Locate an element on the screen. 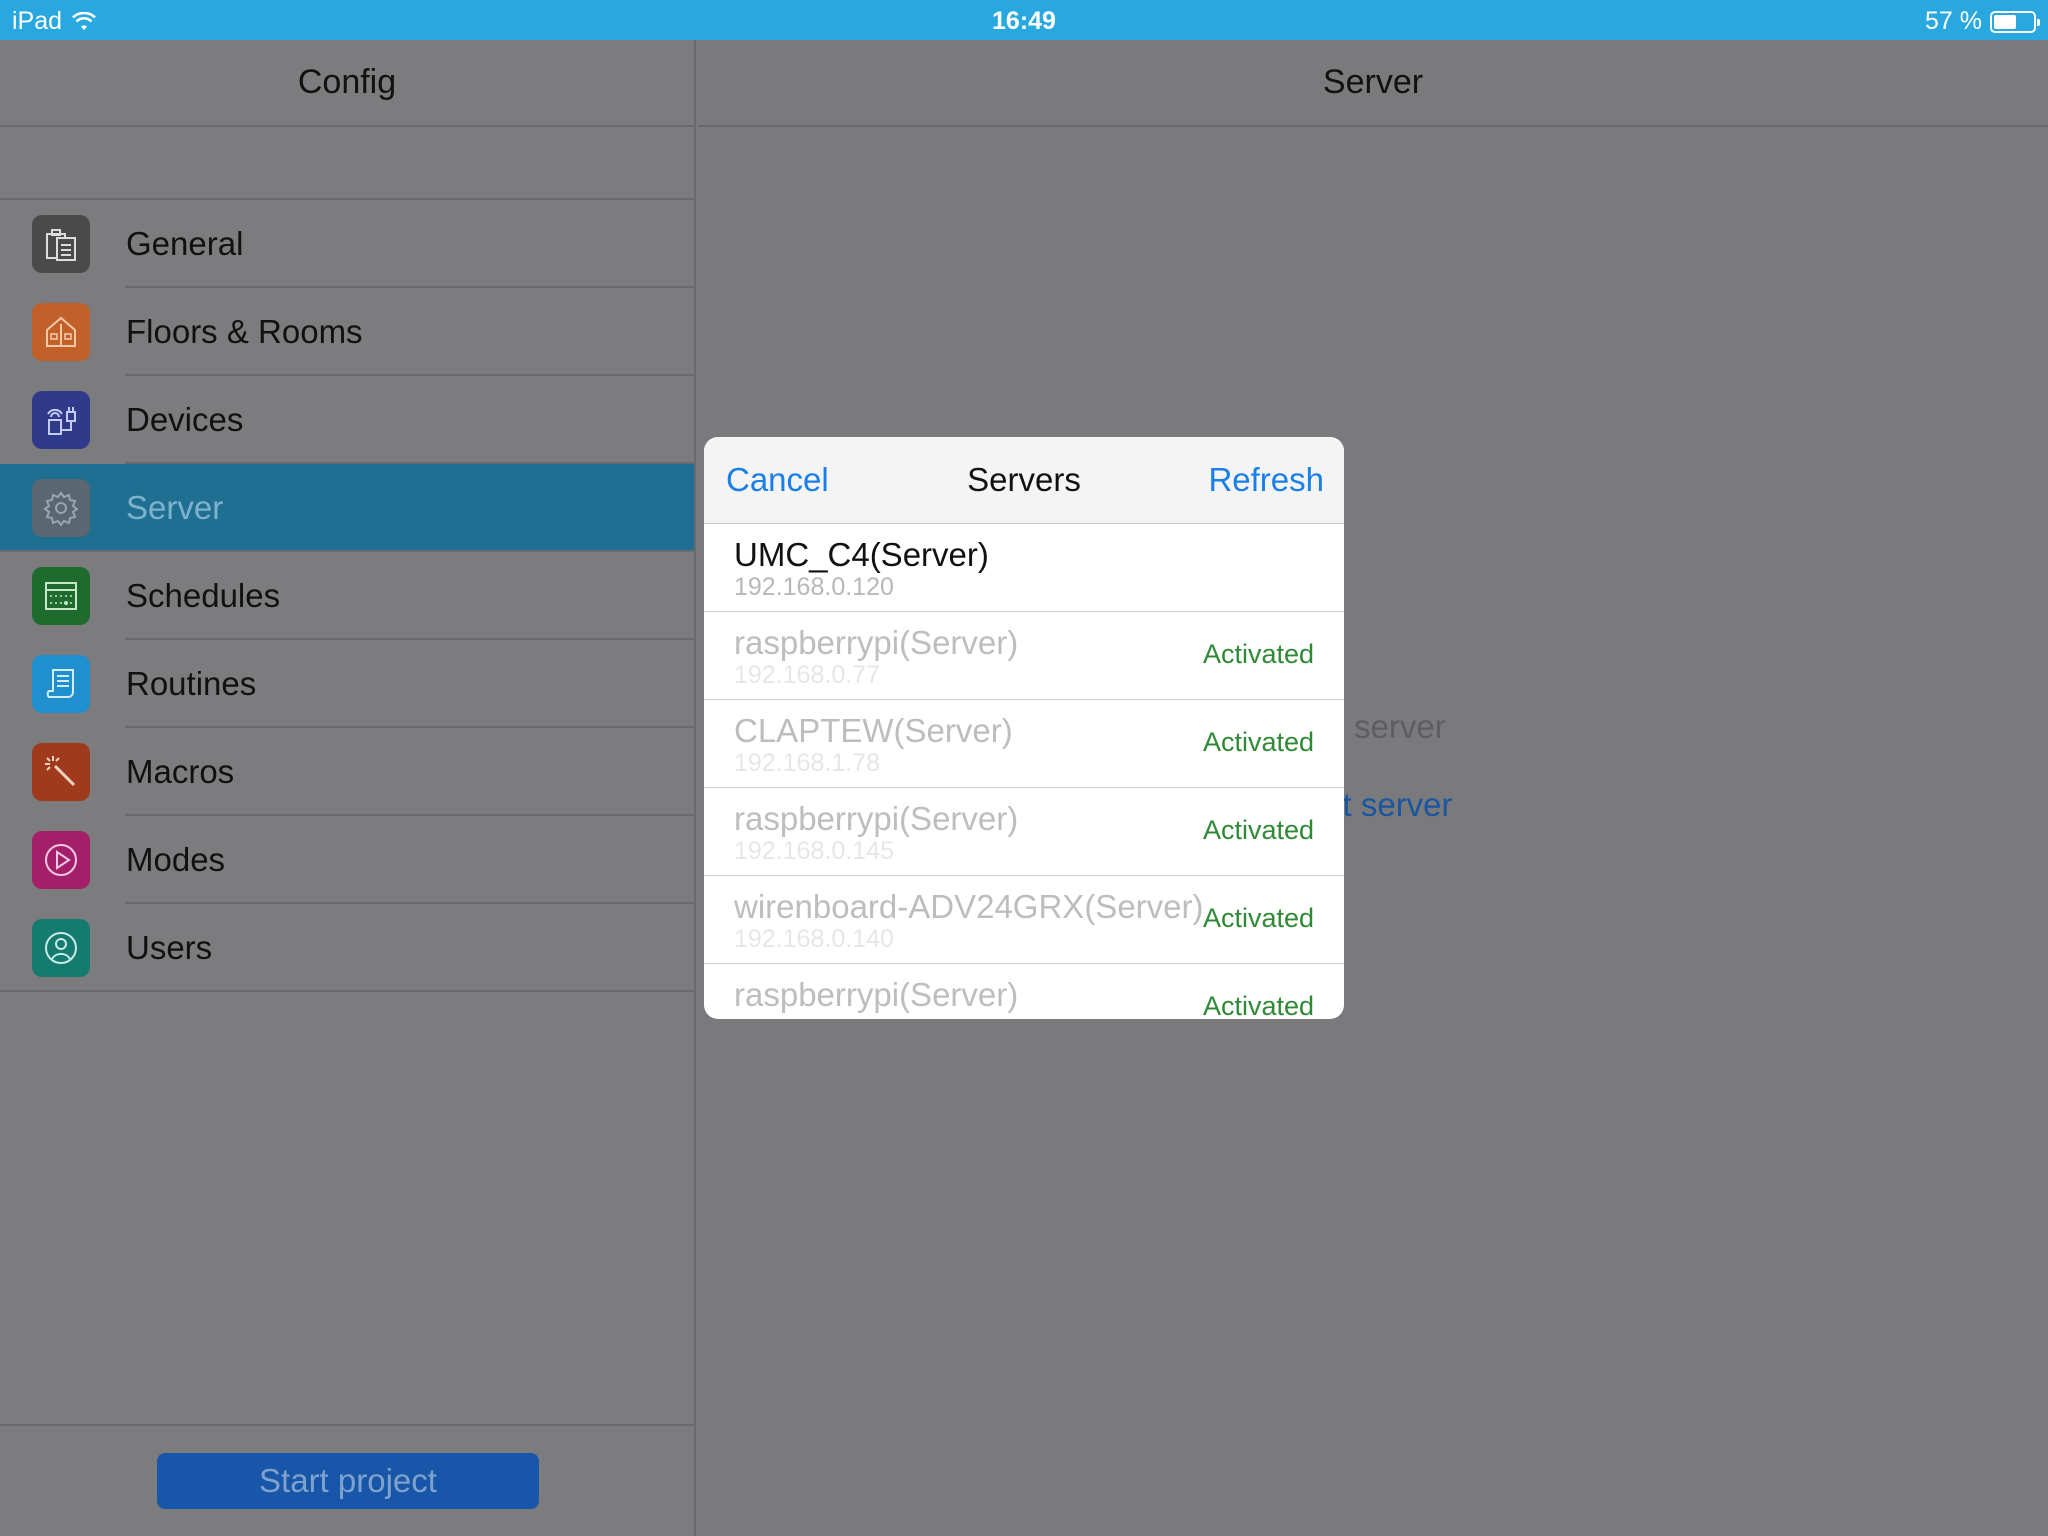 The height and width of the screenshot is (1536, 2048). menu-label: Modes is located at coordinates (176, 859).